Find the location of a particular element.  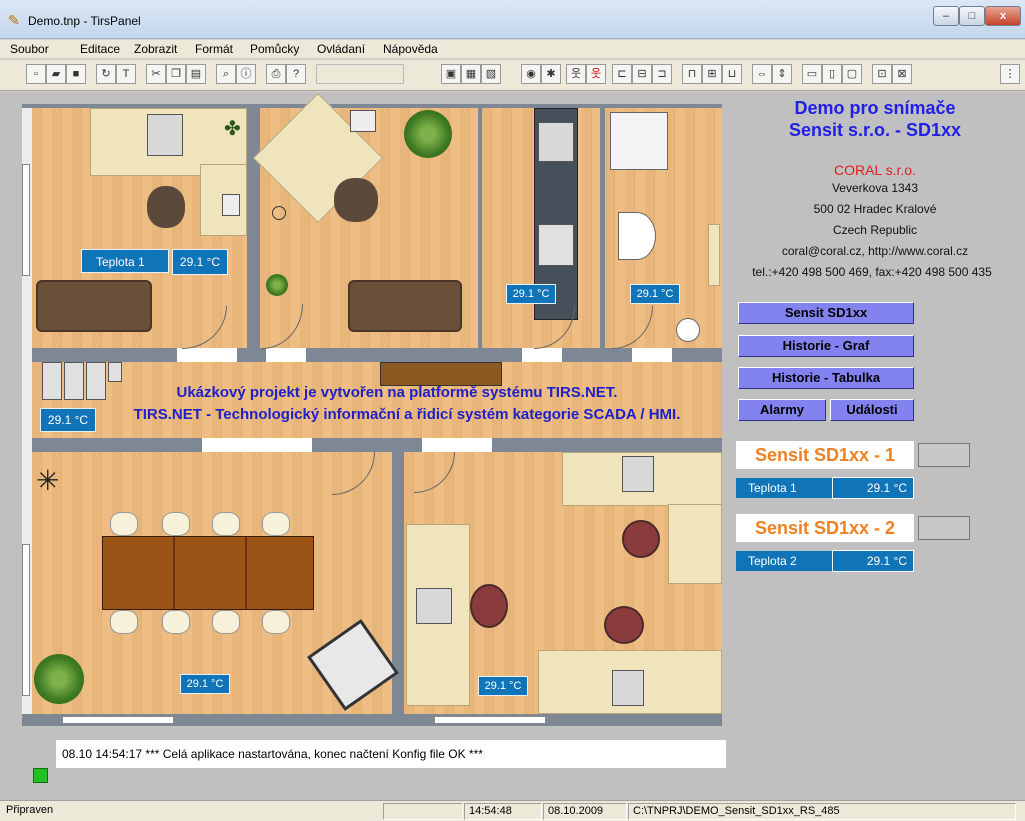

sensor2-value: 29.1 °C is located at coordinates (873, 561).